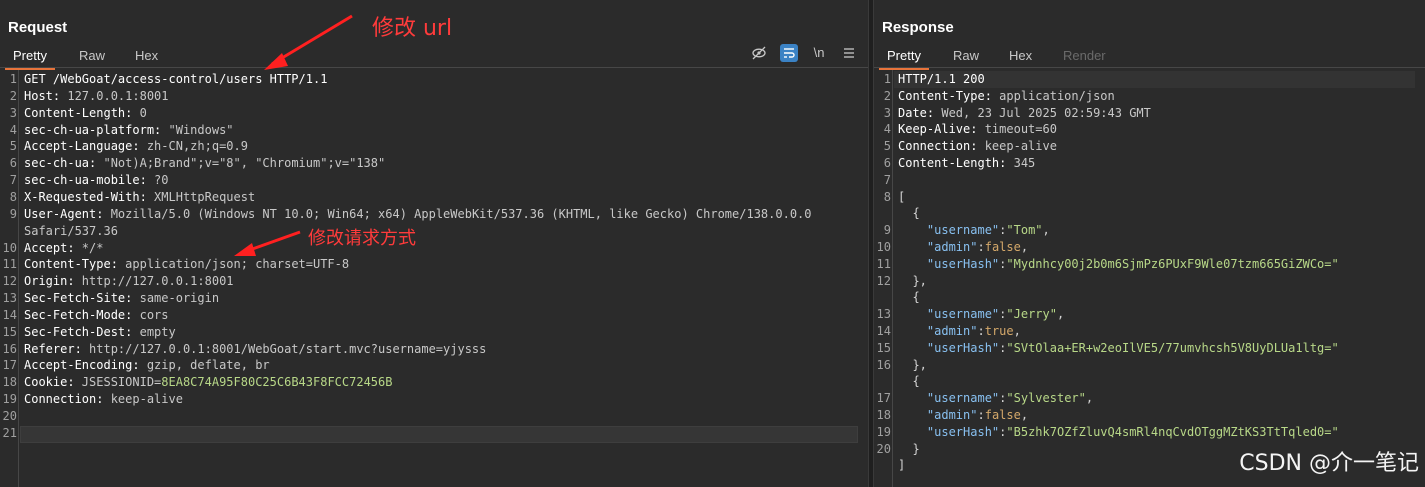 The height and width of the screenshot is (487, 1425). I want to click on header-name: Date:, so click(916, 112).